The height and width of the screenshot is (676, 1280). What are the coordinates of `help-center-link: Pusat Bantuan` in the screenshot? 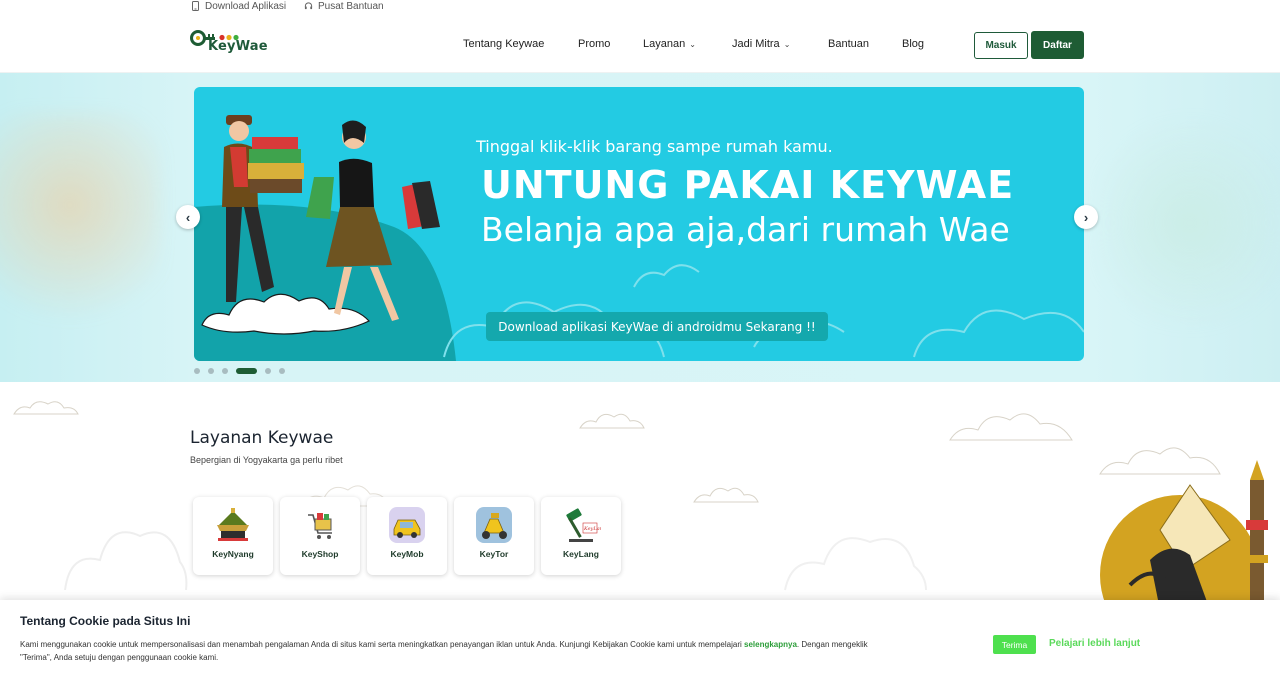 It's located at (344, 6).